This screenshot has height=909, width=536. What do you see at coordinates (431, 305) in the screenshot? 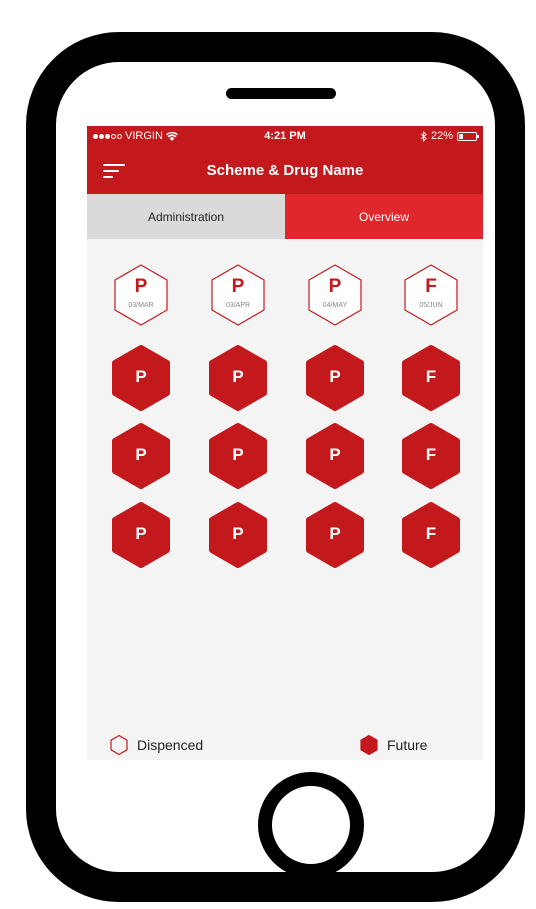
I see `dose-date: 05/JUN` at bounding box center [431, 305].